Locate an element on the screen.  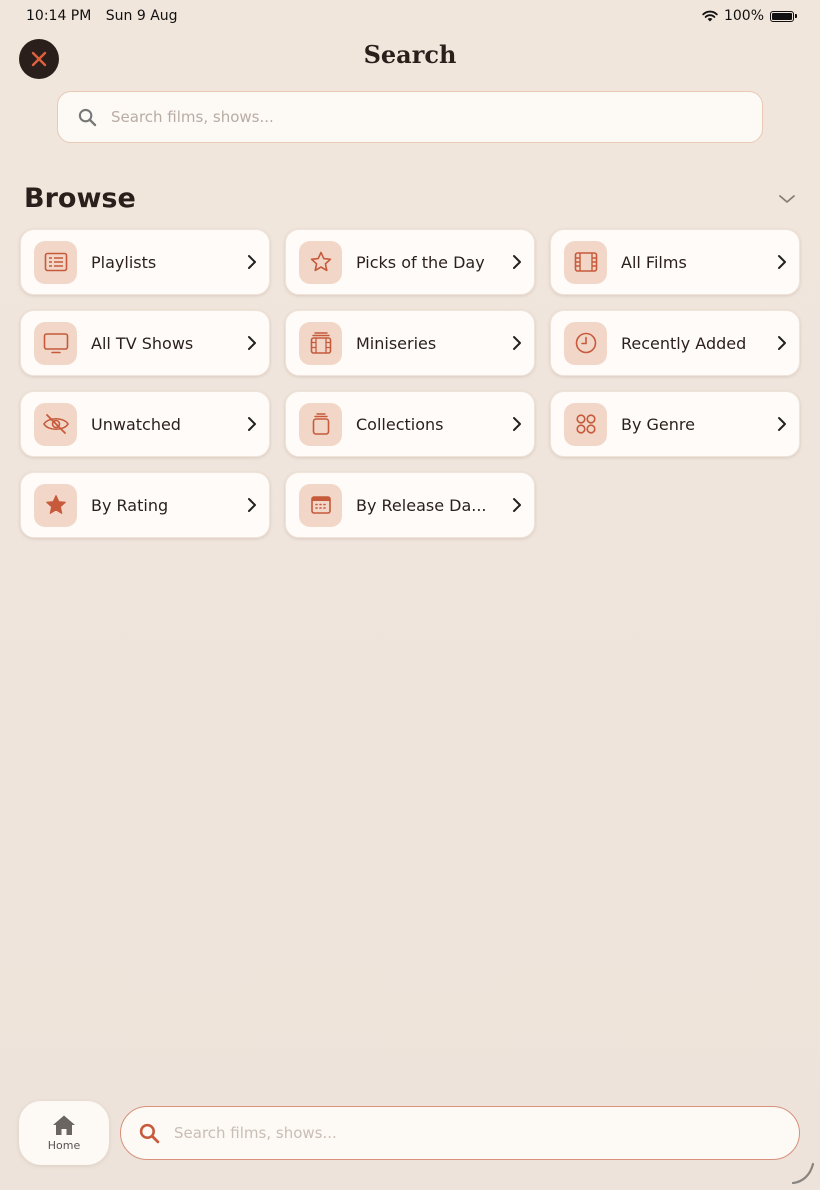
browse-item-label: All TV Shows is located at coordinates (142, 343).